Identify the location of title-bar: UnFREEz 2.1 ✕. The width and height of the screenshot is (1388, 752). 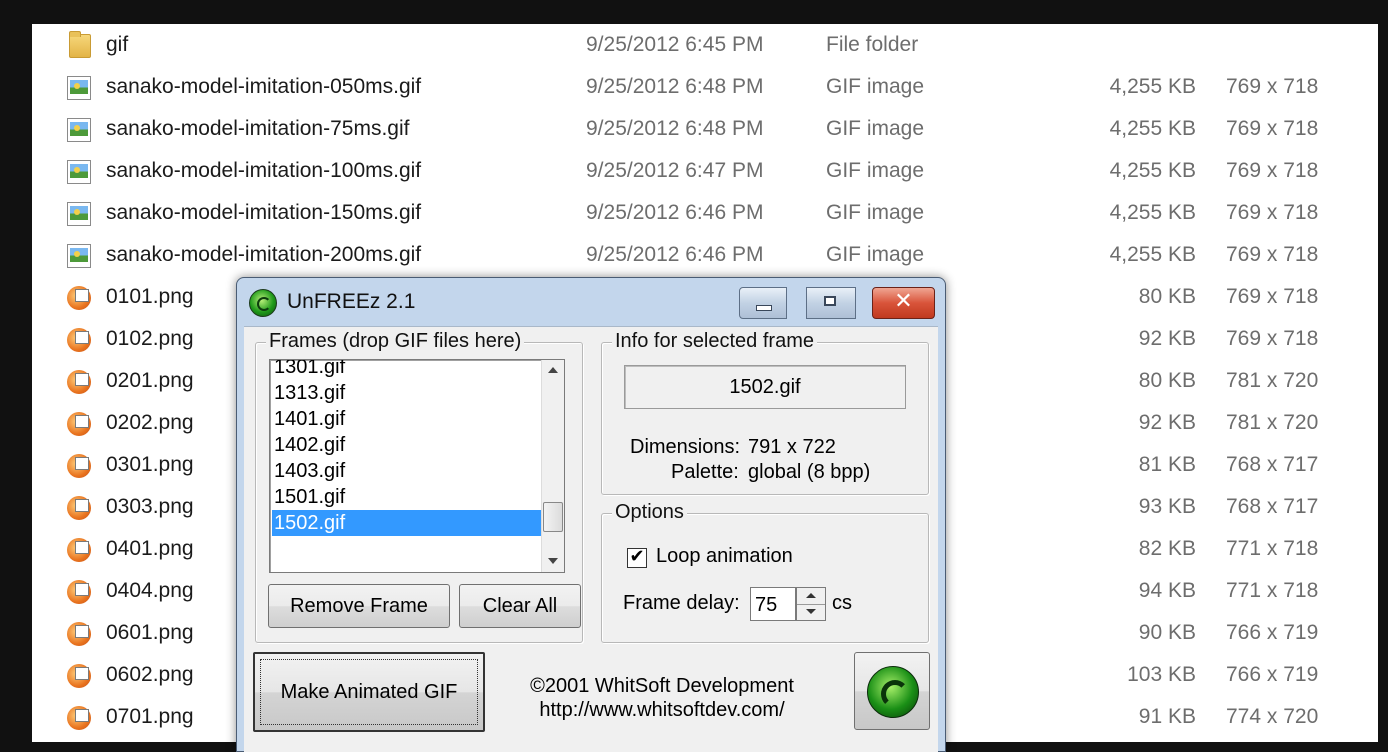
(591, 302).